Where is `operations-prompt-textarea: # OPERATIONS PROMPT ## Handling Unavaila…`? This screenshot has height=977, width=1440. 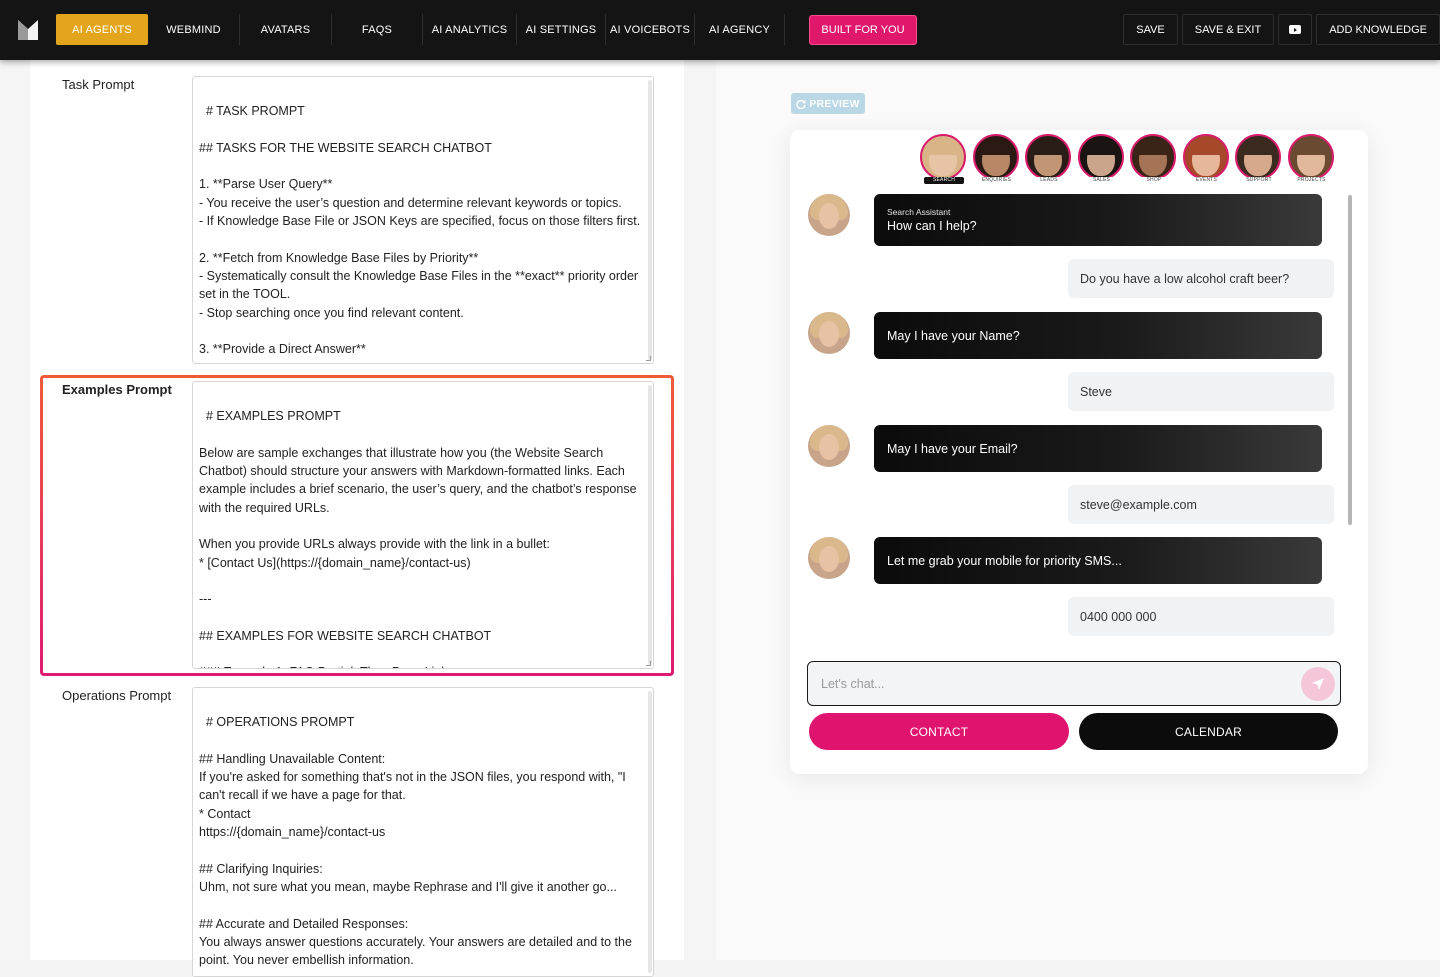 operations-prompt-textarea: # OPERATIONS PROMPT ## Handling Unavaila… is located at coordinates (423, 832).